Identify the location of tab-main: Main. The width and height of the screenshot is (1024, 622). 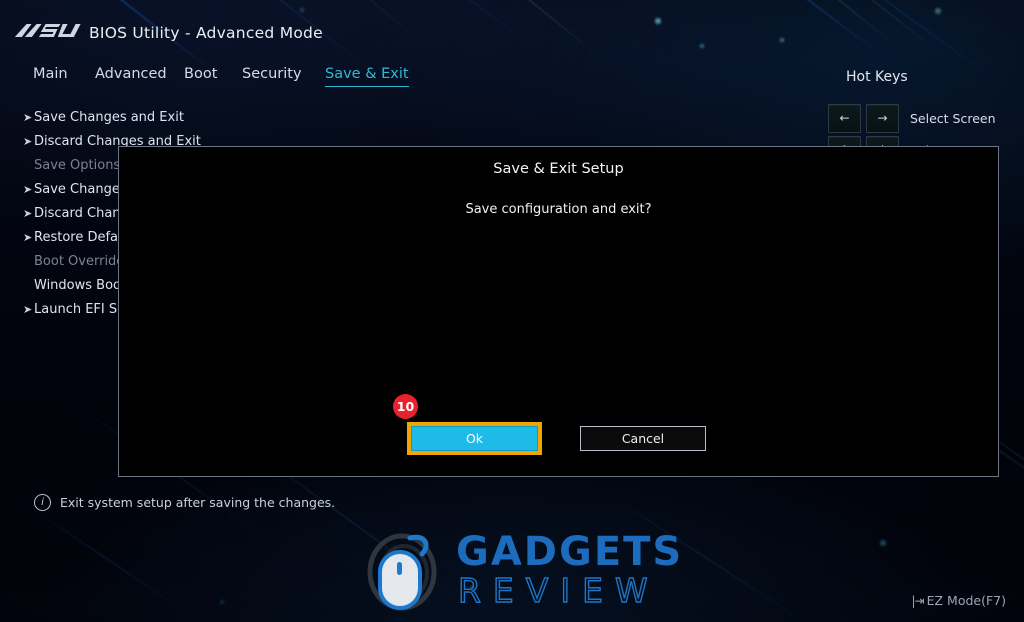
(50, 76).